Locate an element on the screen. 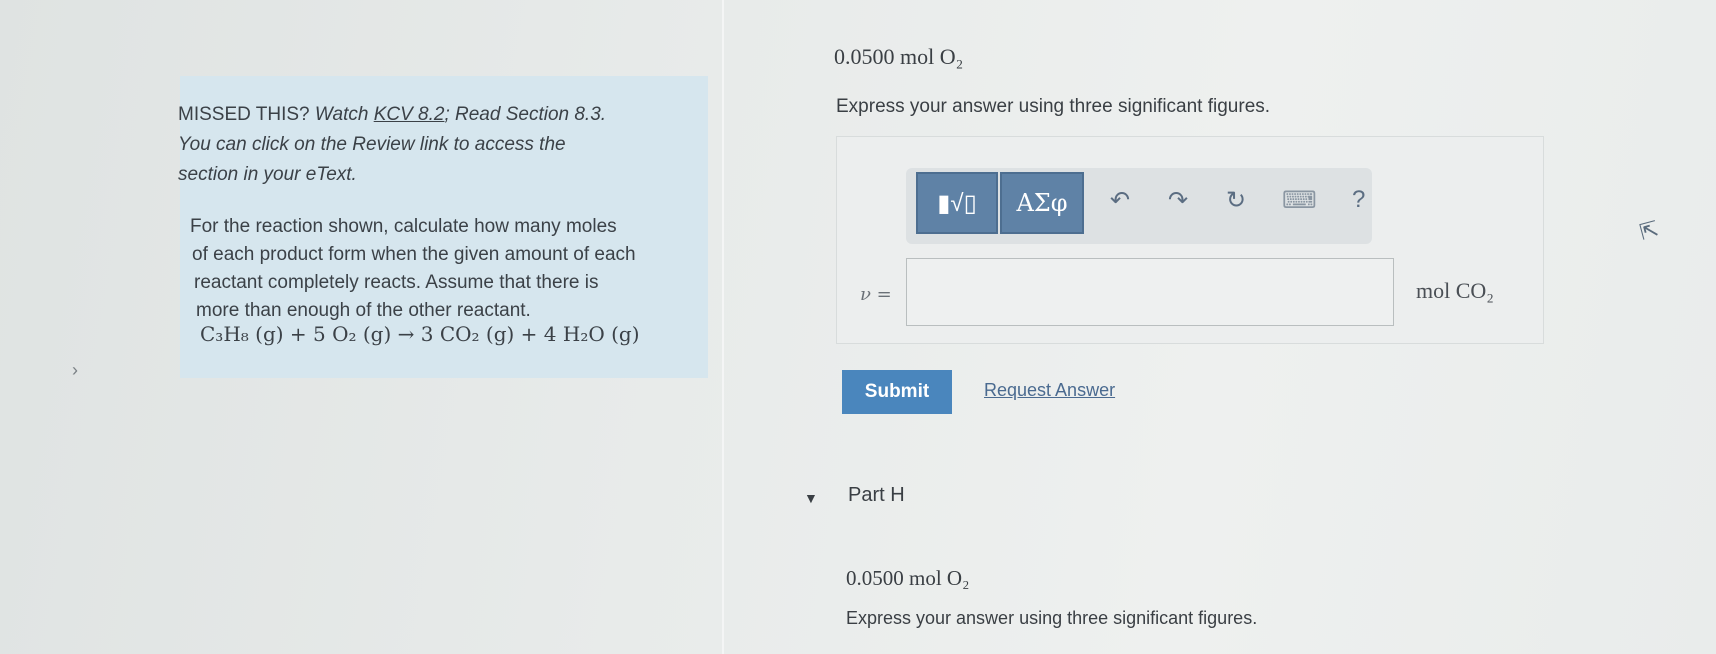 Image resolution: width=1716 pixels, height=654 pixels. keyboard-icon: ⌨ is located at coordinates (1299, 200).